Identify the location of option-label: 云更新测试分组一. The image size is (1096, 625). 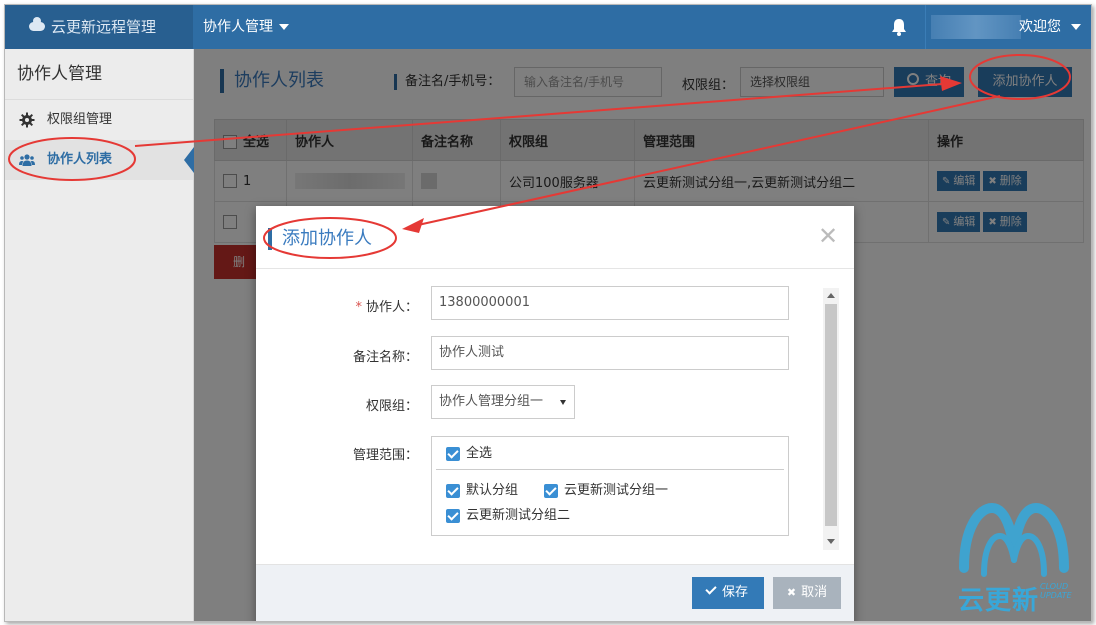
(616, 490).